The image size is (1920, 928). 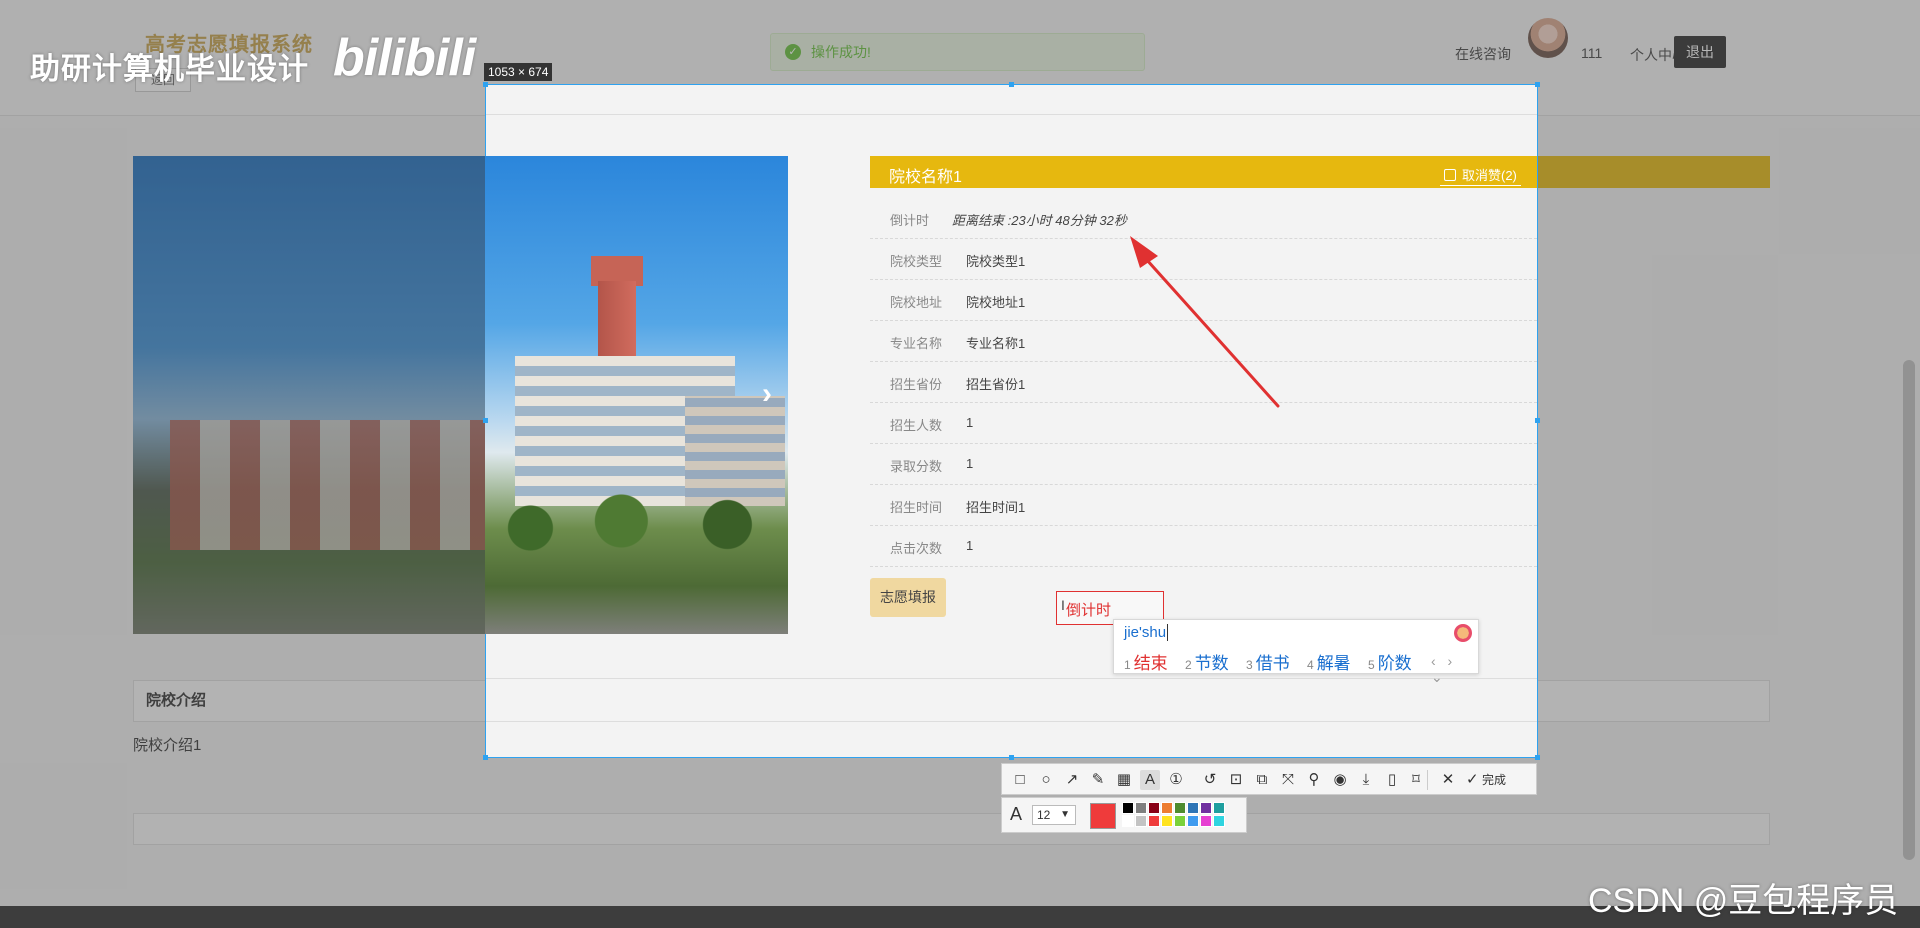 What do you see at coordinates (518, 72) in the screenshot?
I see `selection-size-label: 1053 × 674` at bounding box center [518, 72].